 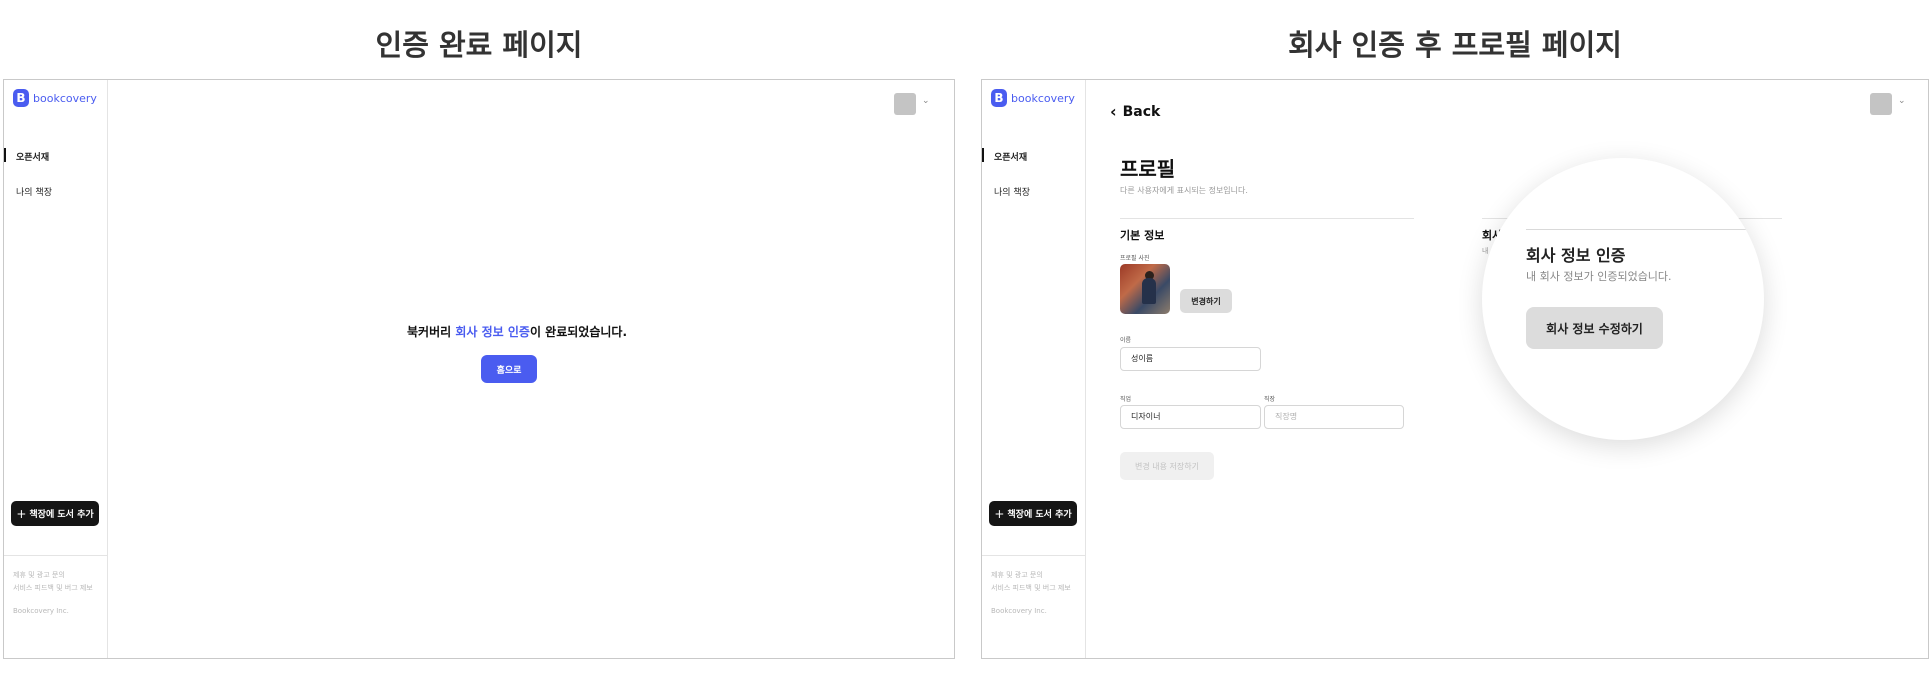 I want to click on job-input: 디자이너, so click(x=1190, y=417).